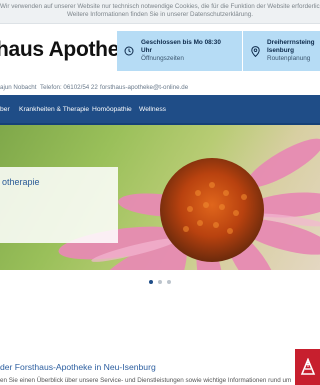 This screenshot has height=385, width=320. What do you see at coordinates (129, 51) in the screenshot?
I see `clock-icon` at bounding box center [129, 51].